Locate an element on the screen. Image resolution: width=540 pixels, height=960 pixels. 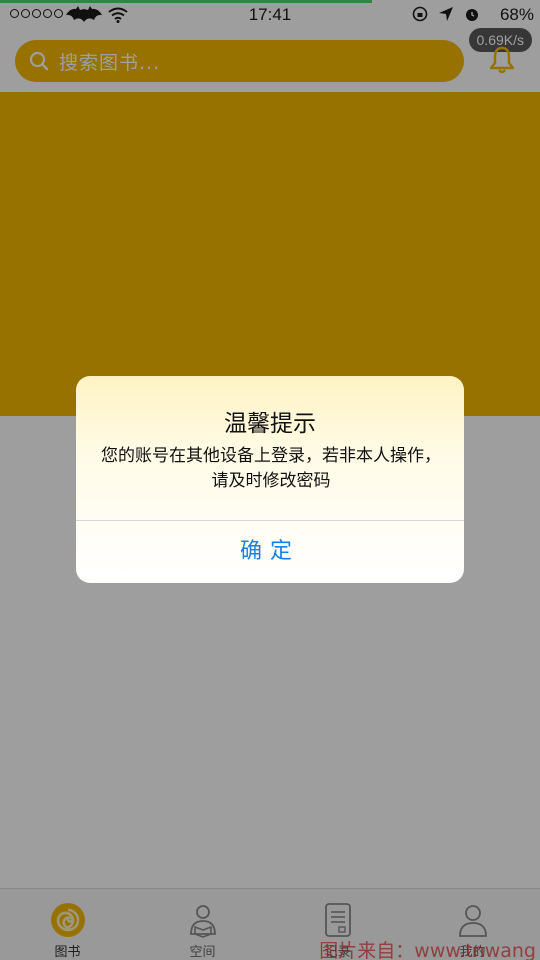
alert-message: 您的账号在其他设备上登录，若非本人操作，请及时修改密码 is located at coordinates (271, 468).